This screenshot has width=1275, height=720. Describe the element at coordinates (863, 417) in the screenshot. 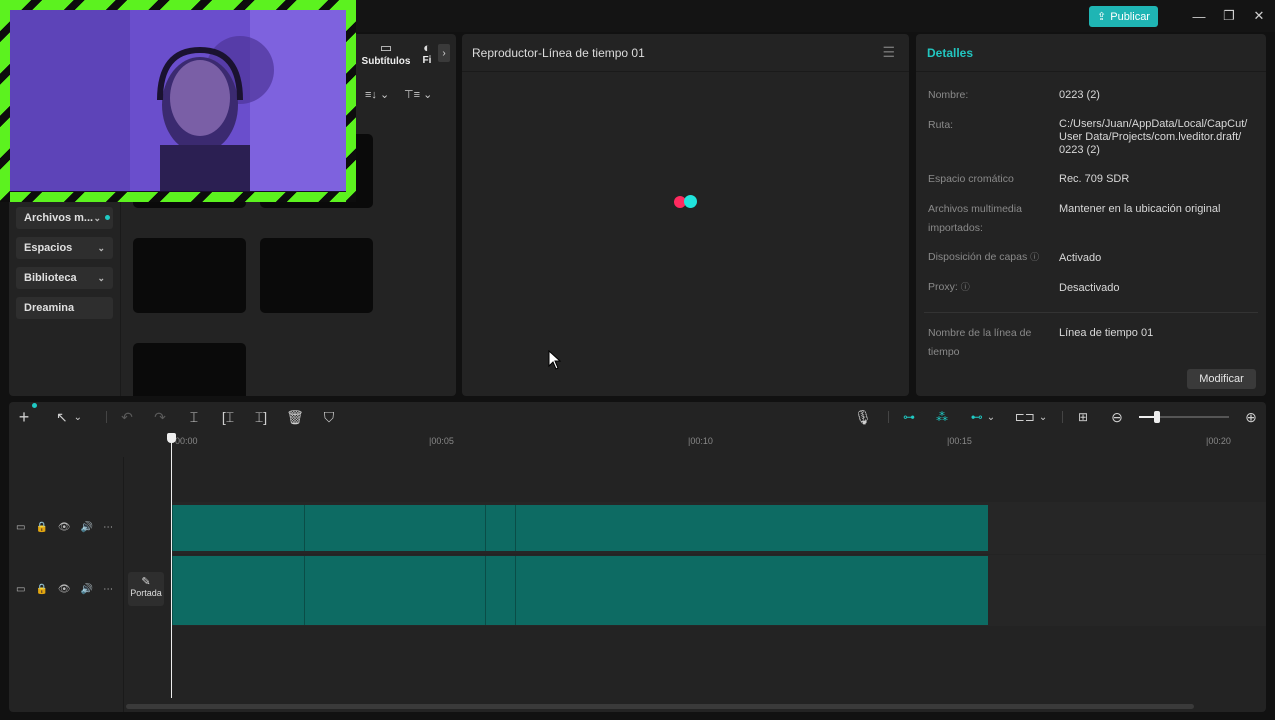

I see `microphone-icon: 🎙` at that location.